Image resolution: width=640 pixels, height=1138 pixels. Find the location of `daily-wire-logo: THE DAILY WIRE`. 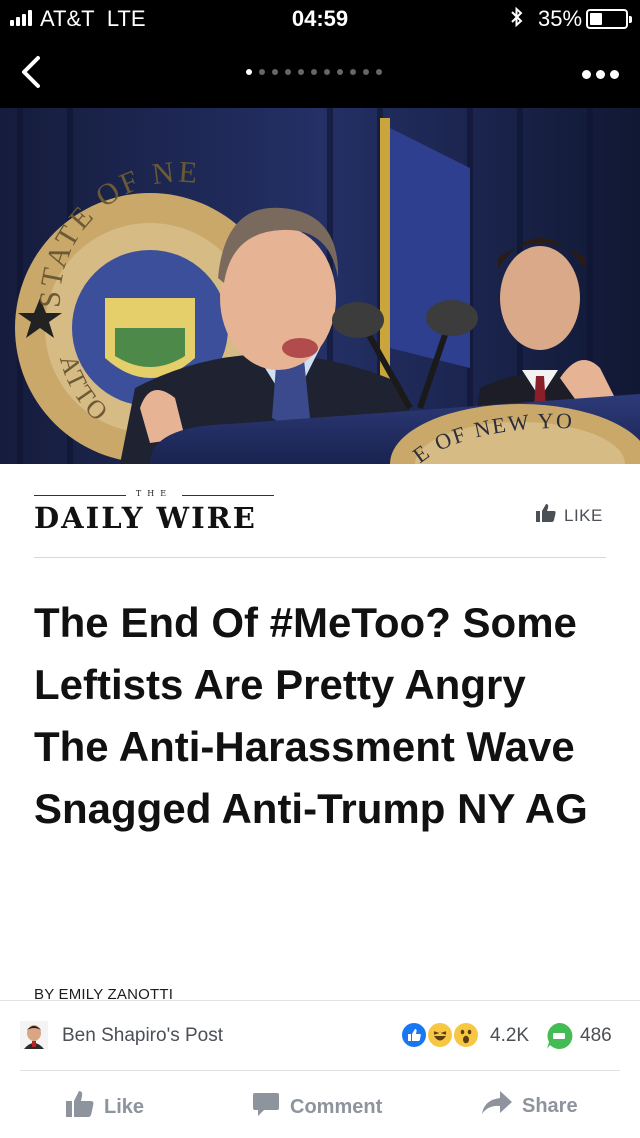

daily-wire-logo: THE DAILY WIRE is located at coordinates (154, 511).